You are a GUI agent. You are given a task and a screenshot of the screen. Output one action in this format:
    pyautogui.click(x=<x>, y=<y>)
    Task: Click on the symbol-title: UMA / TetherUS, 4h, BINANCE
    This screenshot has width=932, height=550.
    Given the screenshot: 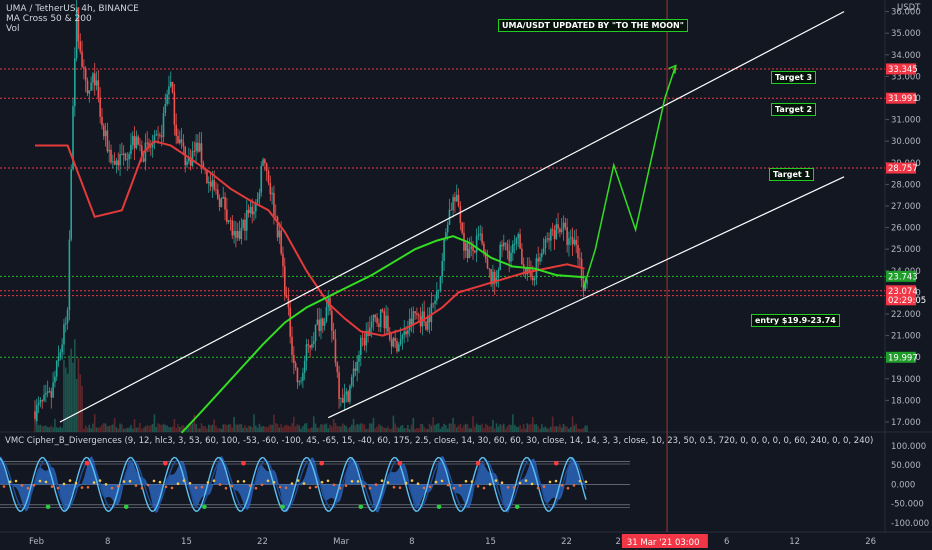 What is the action you would take?
    pyautogui.click(x=72, y=9)
    